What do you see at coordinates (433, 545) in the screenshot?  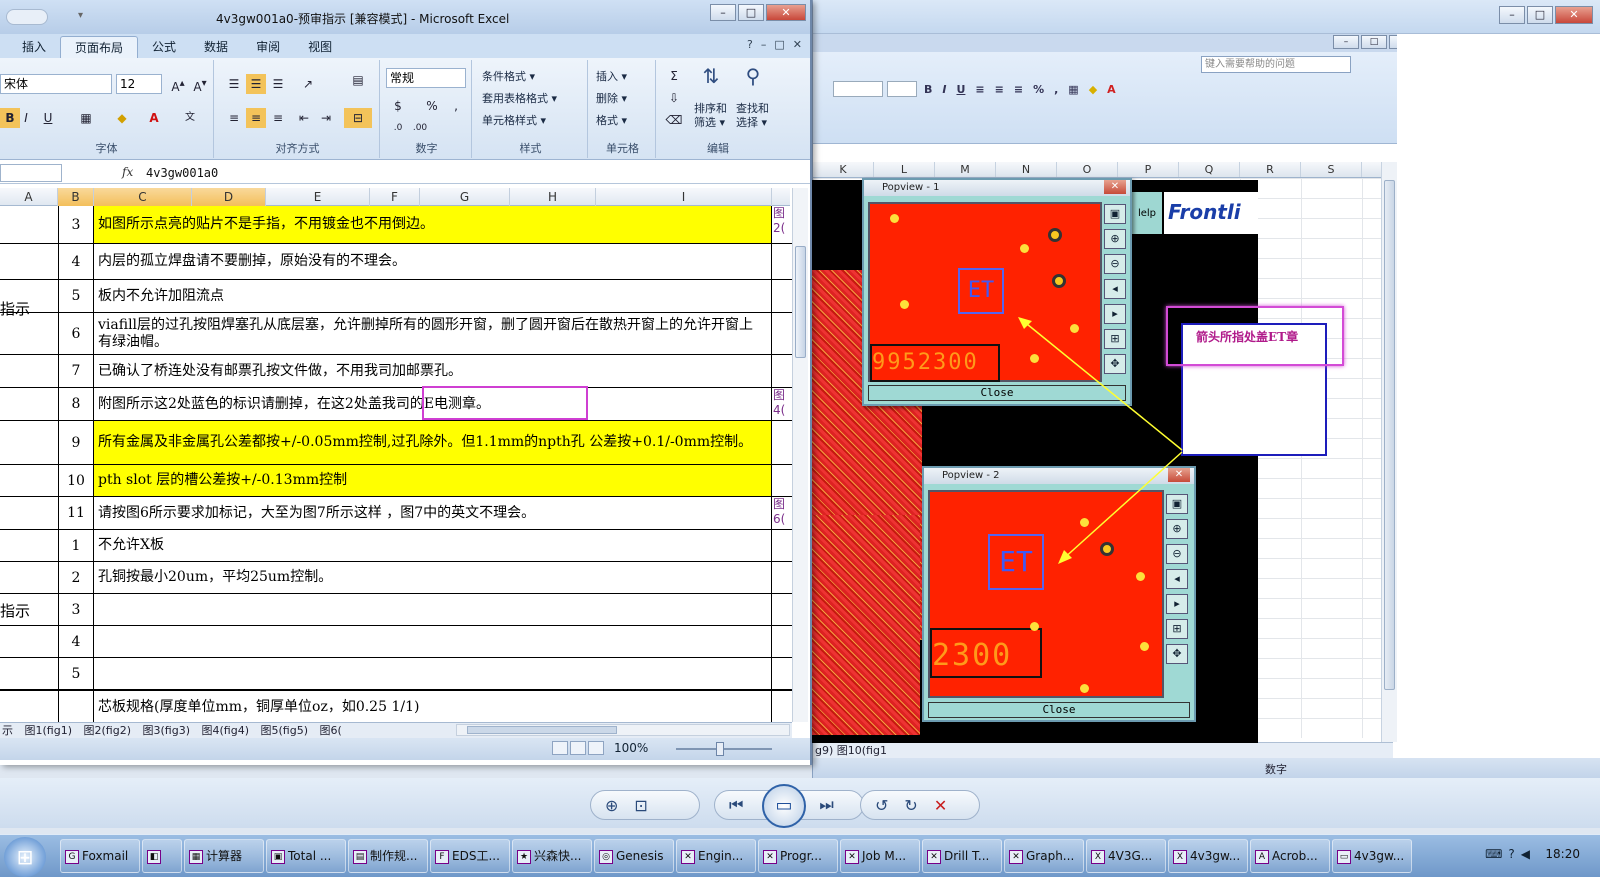 I see `instruction-cell: 不允许X板` at bounding box center [433, 545].